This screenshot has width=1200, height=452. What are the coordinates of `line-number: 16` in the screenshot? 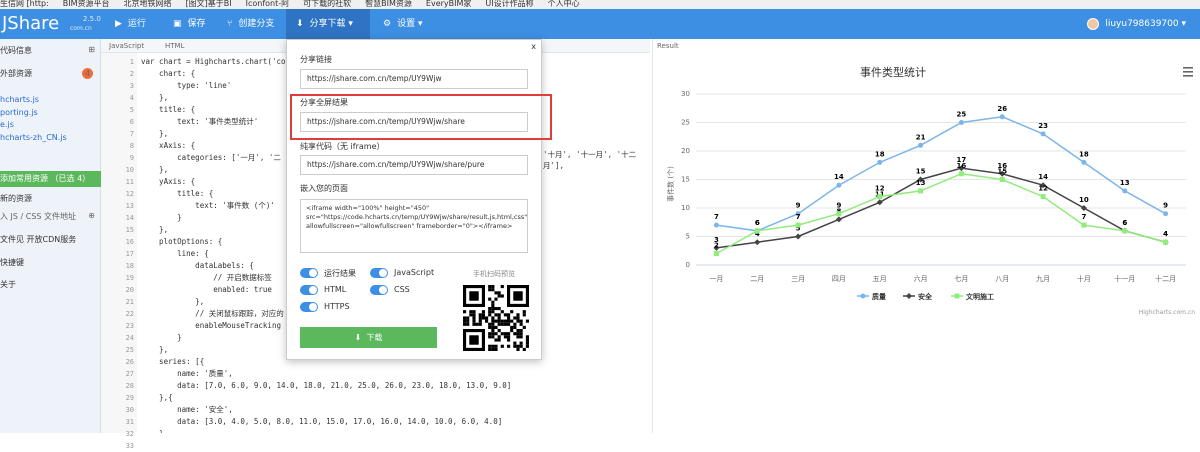 It's located at (129, 242).